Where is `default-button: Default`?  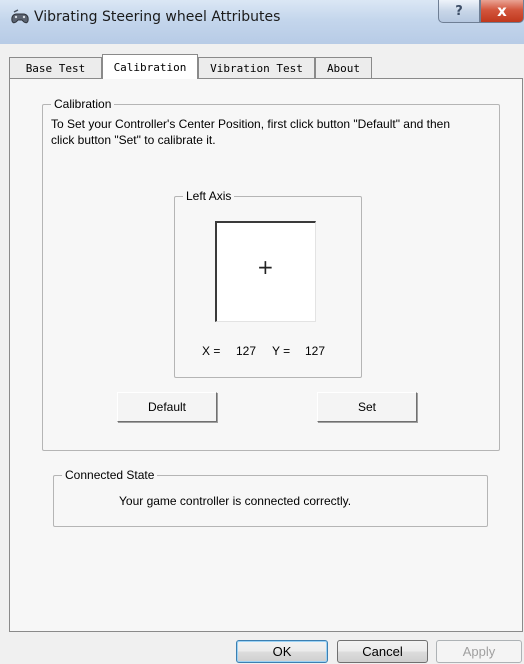 default-button: Default is located at coordinates (167, 407).